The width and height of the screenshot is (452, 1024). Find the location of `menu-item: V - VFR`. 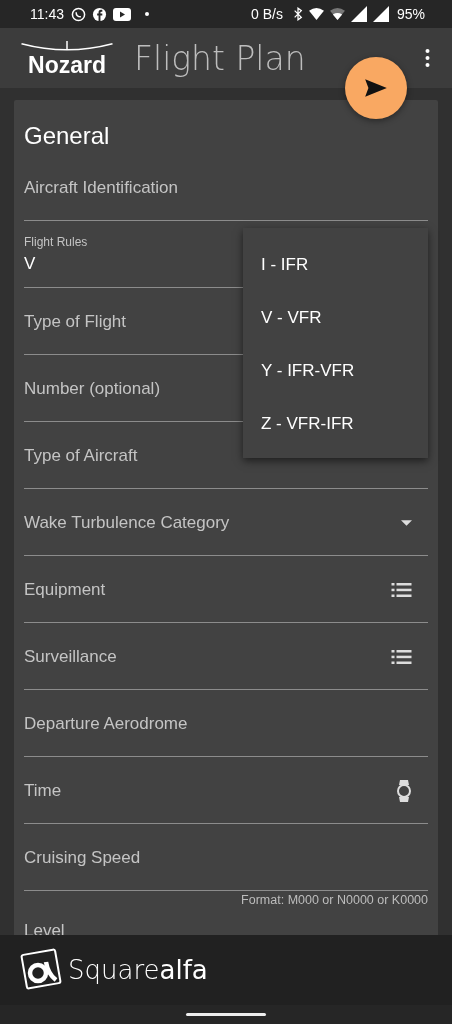

menu-item: V - VFR is located at coordinates (335, 317).